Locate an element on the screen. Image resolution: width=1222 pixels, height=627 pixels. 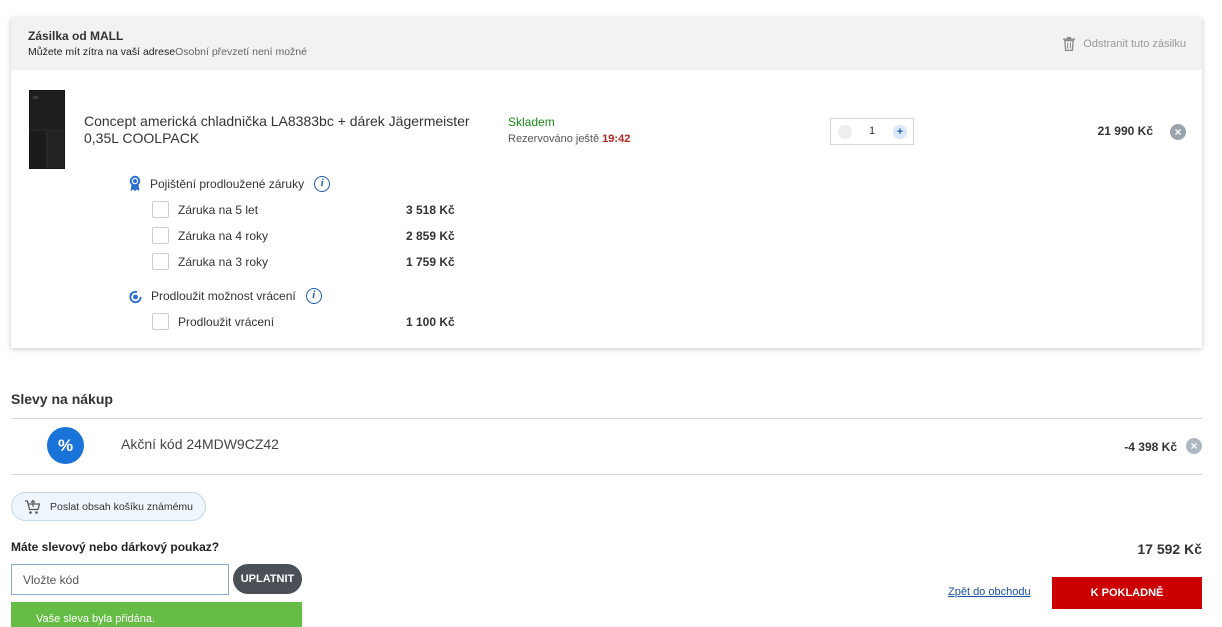
remove-shipment-label: Odstranit tuto zásilku is located at coordinates (1134, 44).